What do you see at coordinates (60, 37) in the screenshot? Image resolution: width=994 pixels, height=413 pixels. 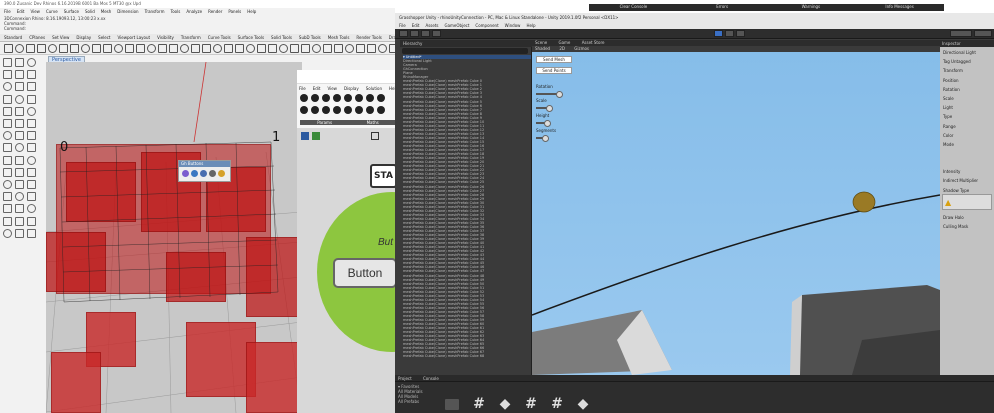 I see `toolbar-tab: Set View` at bounding box center [60, 37].